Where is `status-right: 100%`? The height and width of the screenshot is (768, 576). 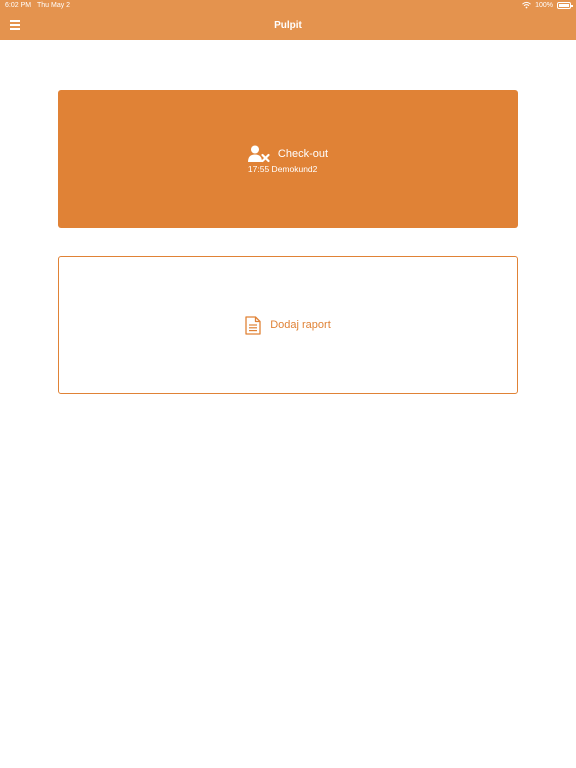
status-right: 100% is located at coordinates (547, 5).